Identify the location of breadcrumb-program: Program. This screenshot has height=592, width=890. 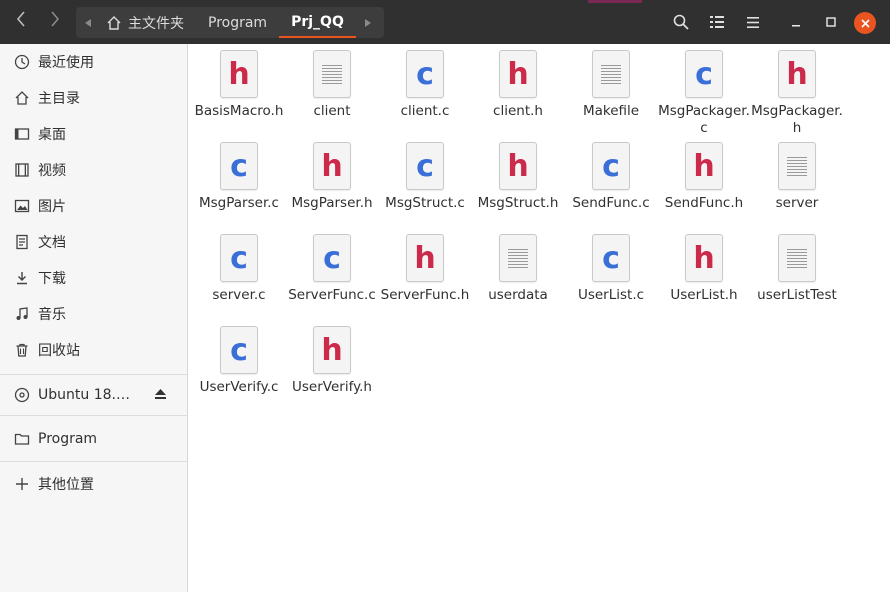
(237, 22).